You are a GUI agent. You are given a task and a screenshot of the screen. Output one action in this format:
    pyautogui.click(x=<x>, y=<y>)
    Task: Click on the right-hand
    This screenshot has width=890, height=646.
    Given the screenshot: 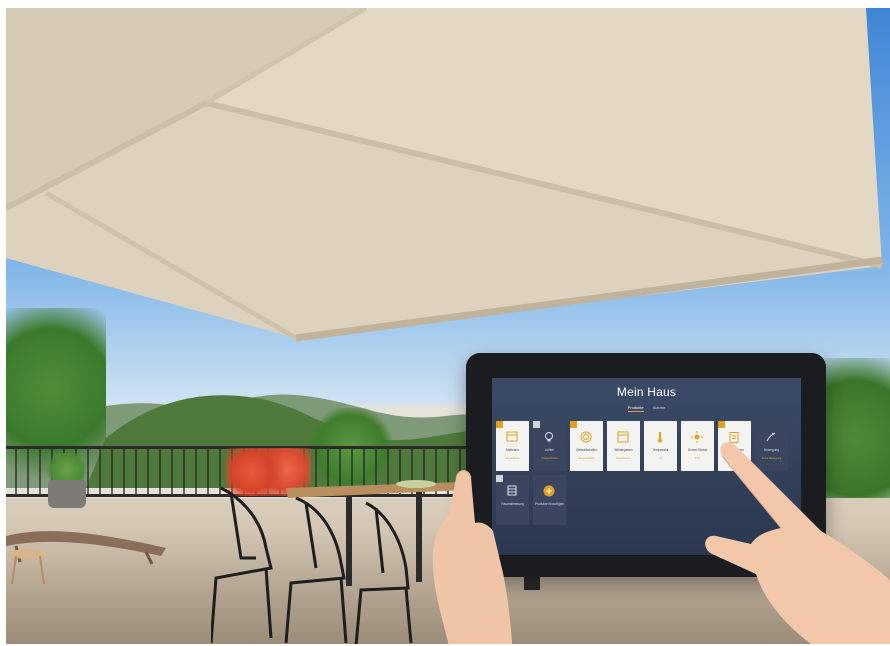 What is the action you would take?
    pyautogui.click(x=797, y=543)
    